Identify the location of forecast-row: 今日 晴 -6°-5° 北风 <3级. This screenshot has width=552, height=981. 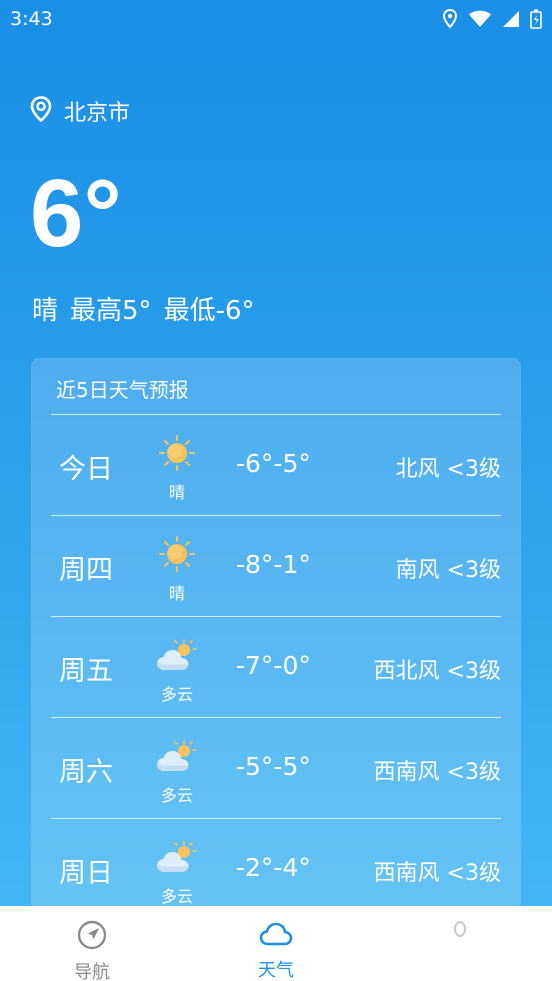
(276, 464).